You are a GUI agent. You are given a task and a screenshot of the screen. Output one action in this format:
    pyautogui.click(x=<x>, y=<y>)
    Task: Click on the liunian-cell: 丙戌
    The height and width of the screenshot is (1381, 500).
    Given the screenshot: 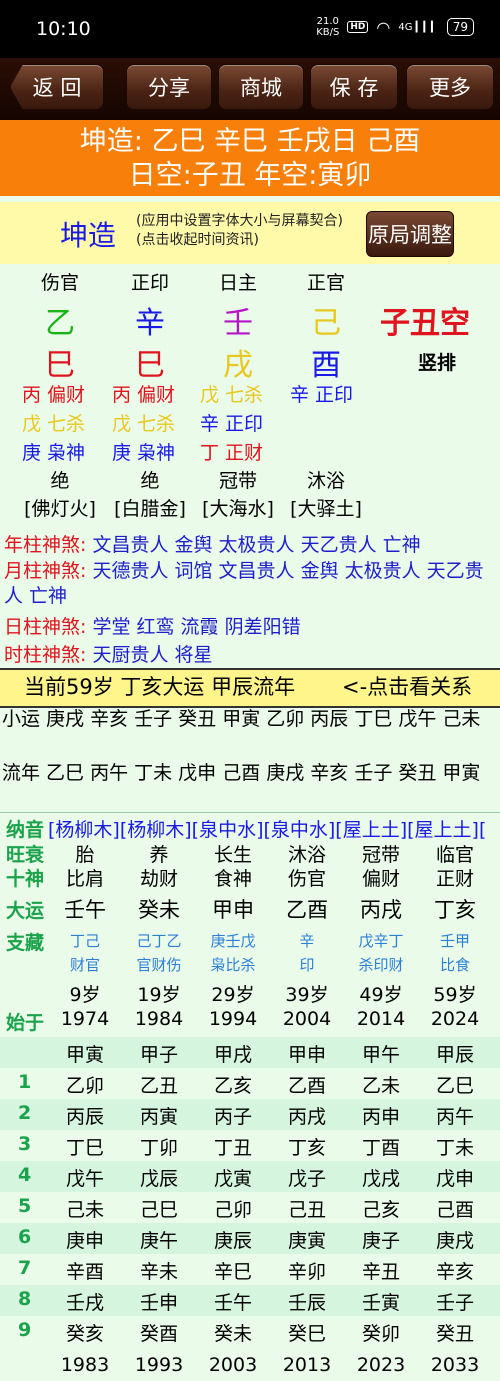 What is the action you would take?
    pyautogui.click(x=307, y=1115)
    